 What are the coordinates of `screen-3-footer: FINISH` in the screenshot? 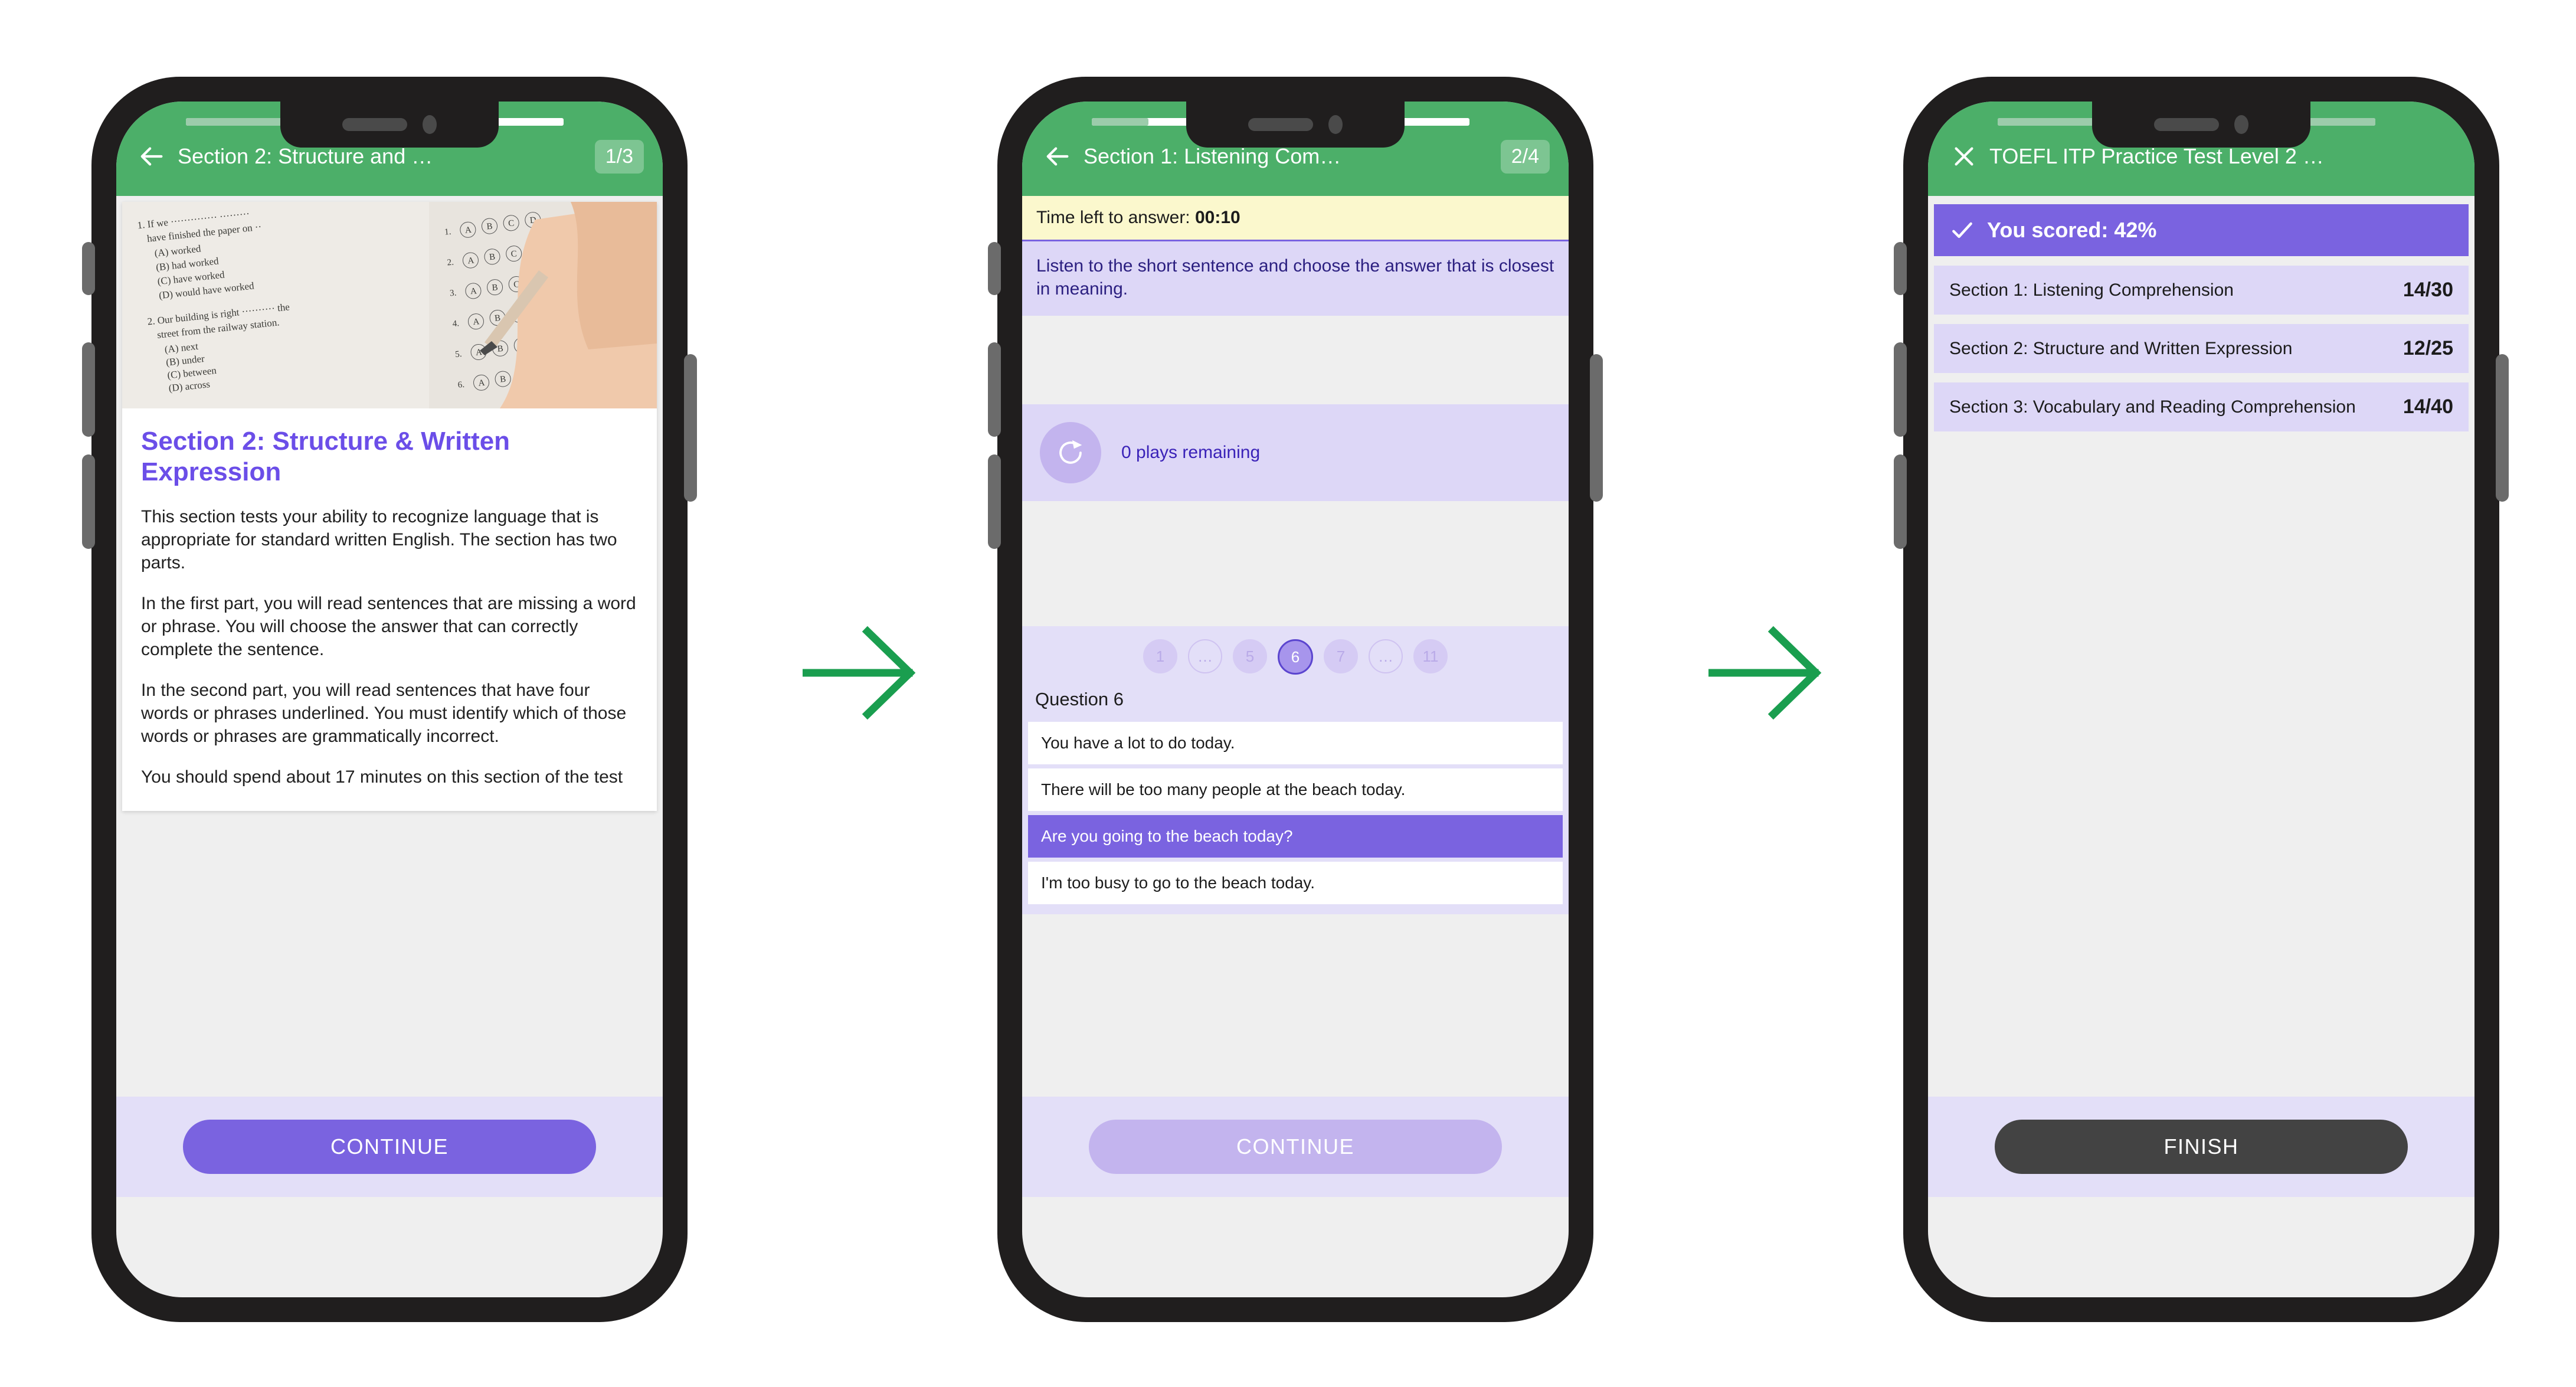 It's located at (2201, 1147).